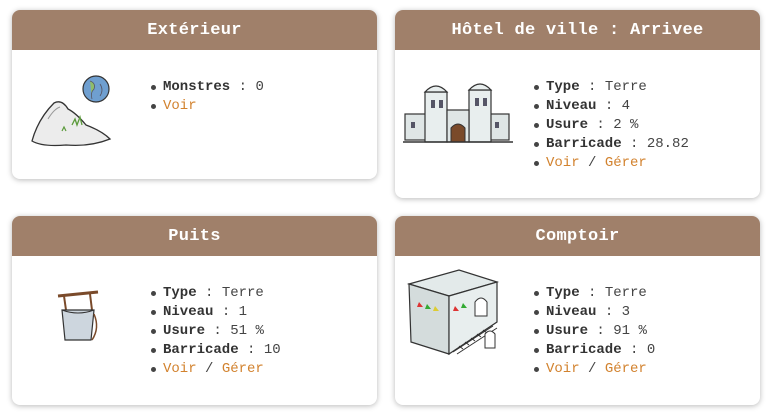 The height and width of the screenshot is (415, 773). I want to click on card-title: Puits, so click(194, 236).